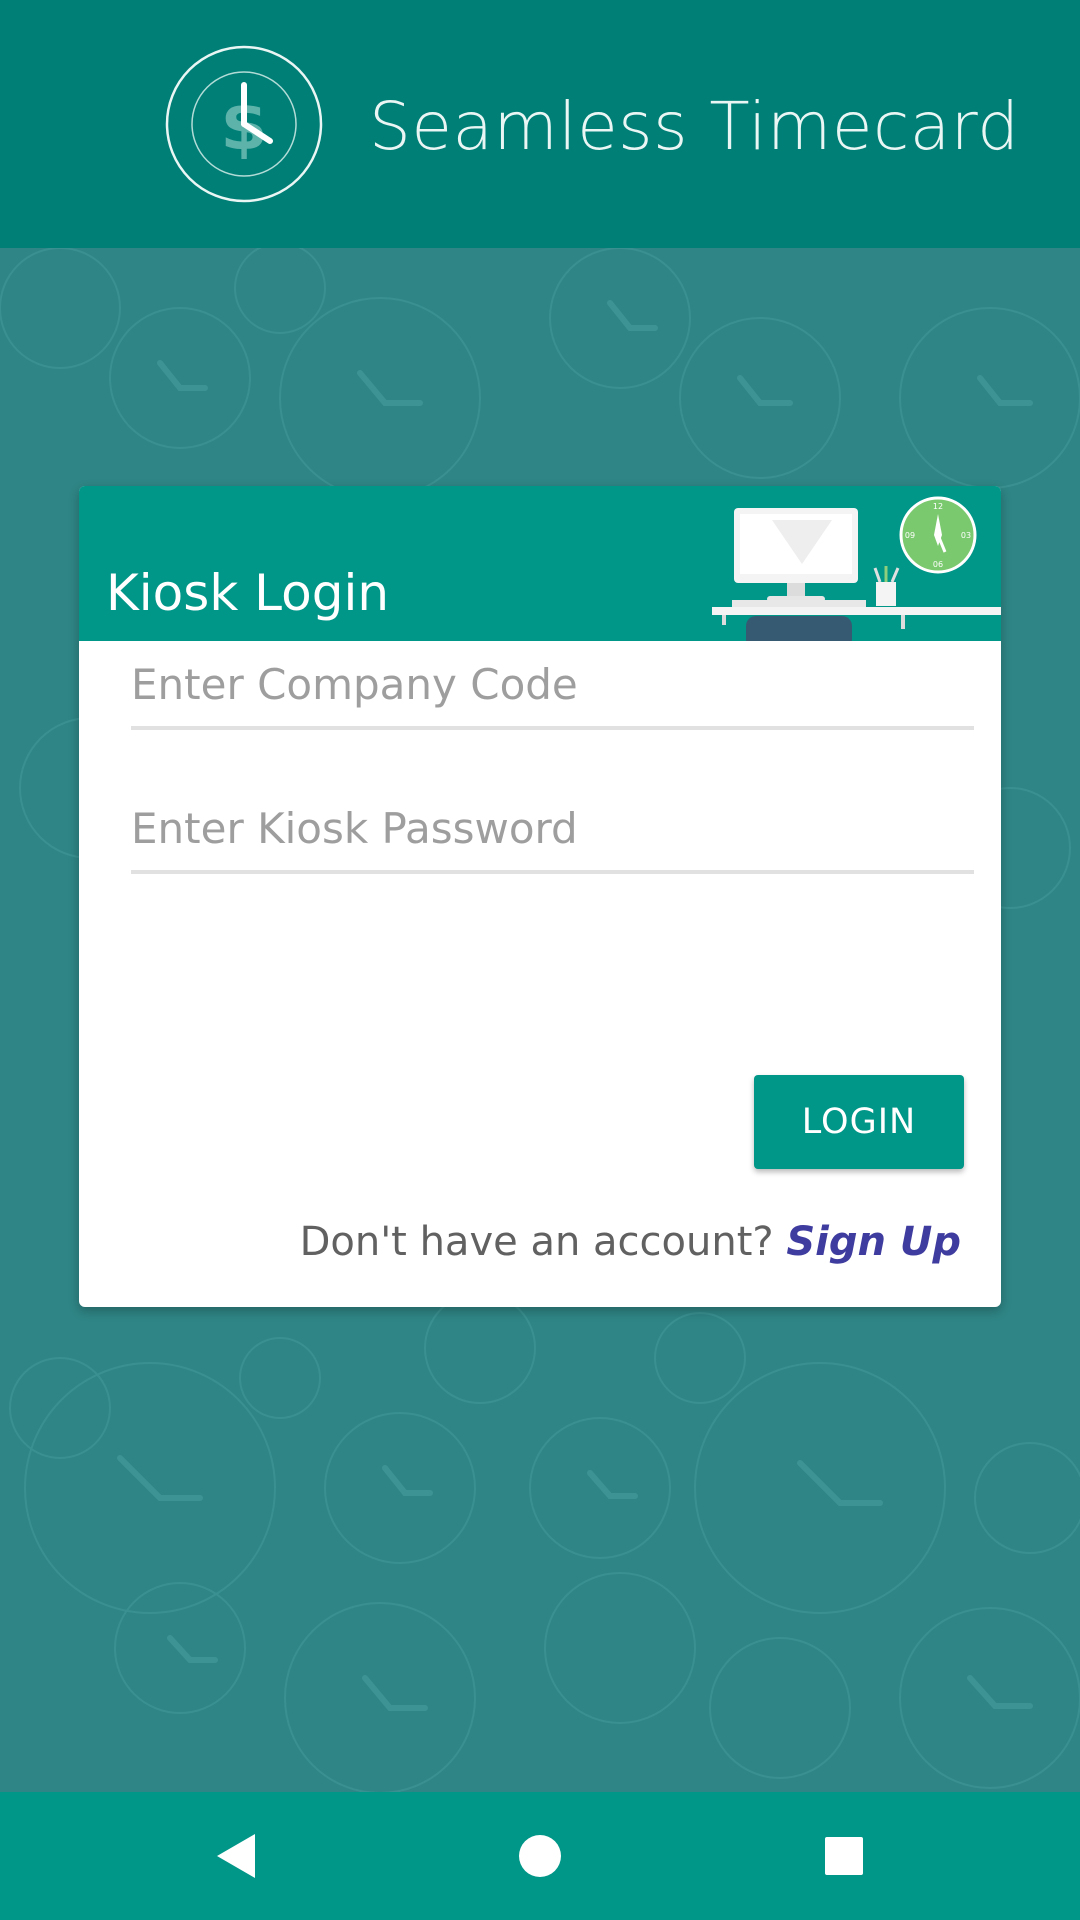 Image resolution: width=1080 pixels, height=1920 pixels. I want to click on kiosk-password-input, so click(552, 828).